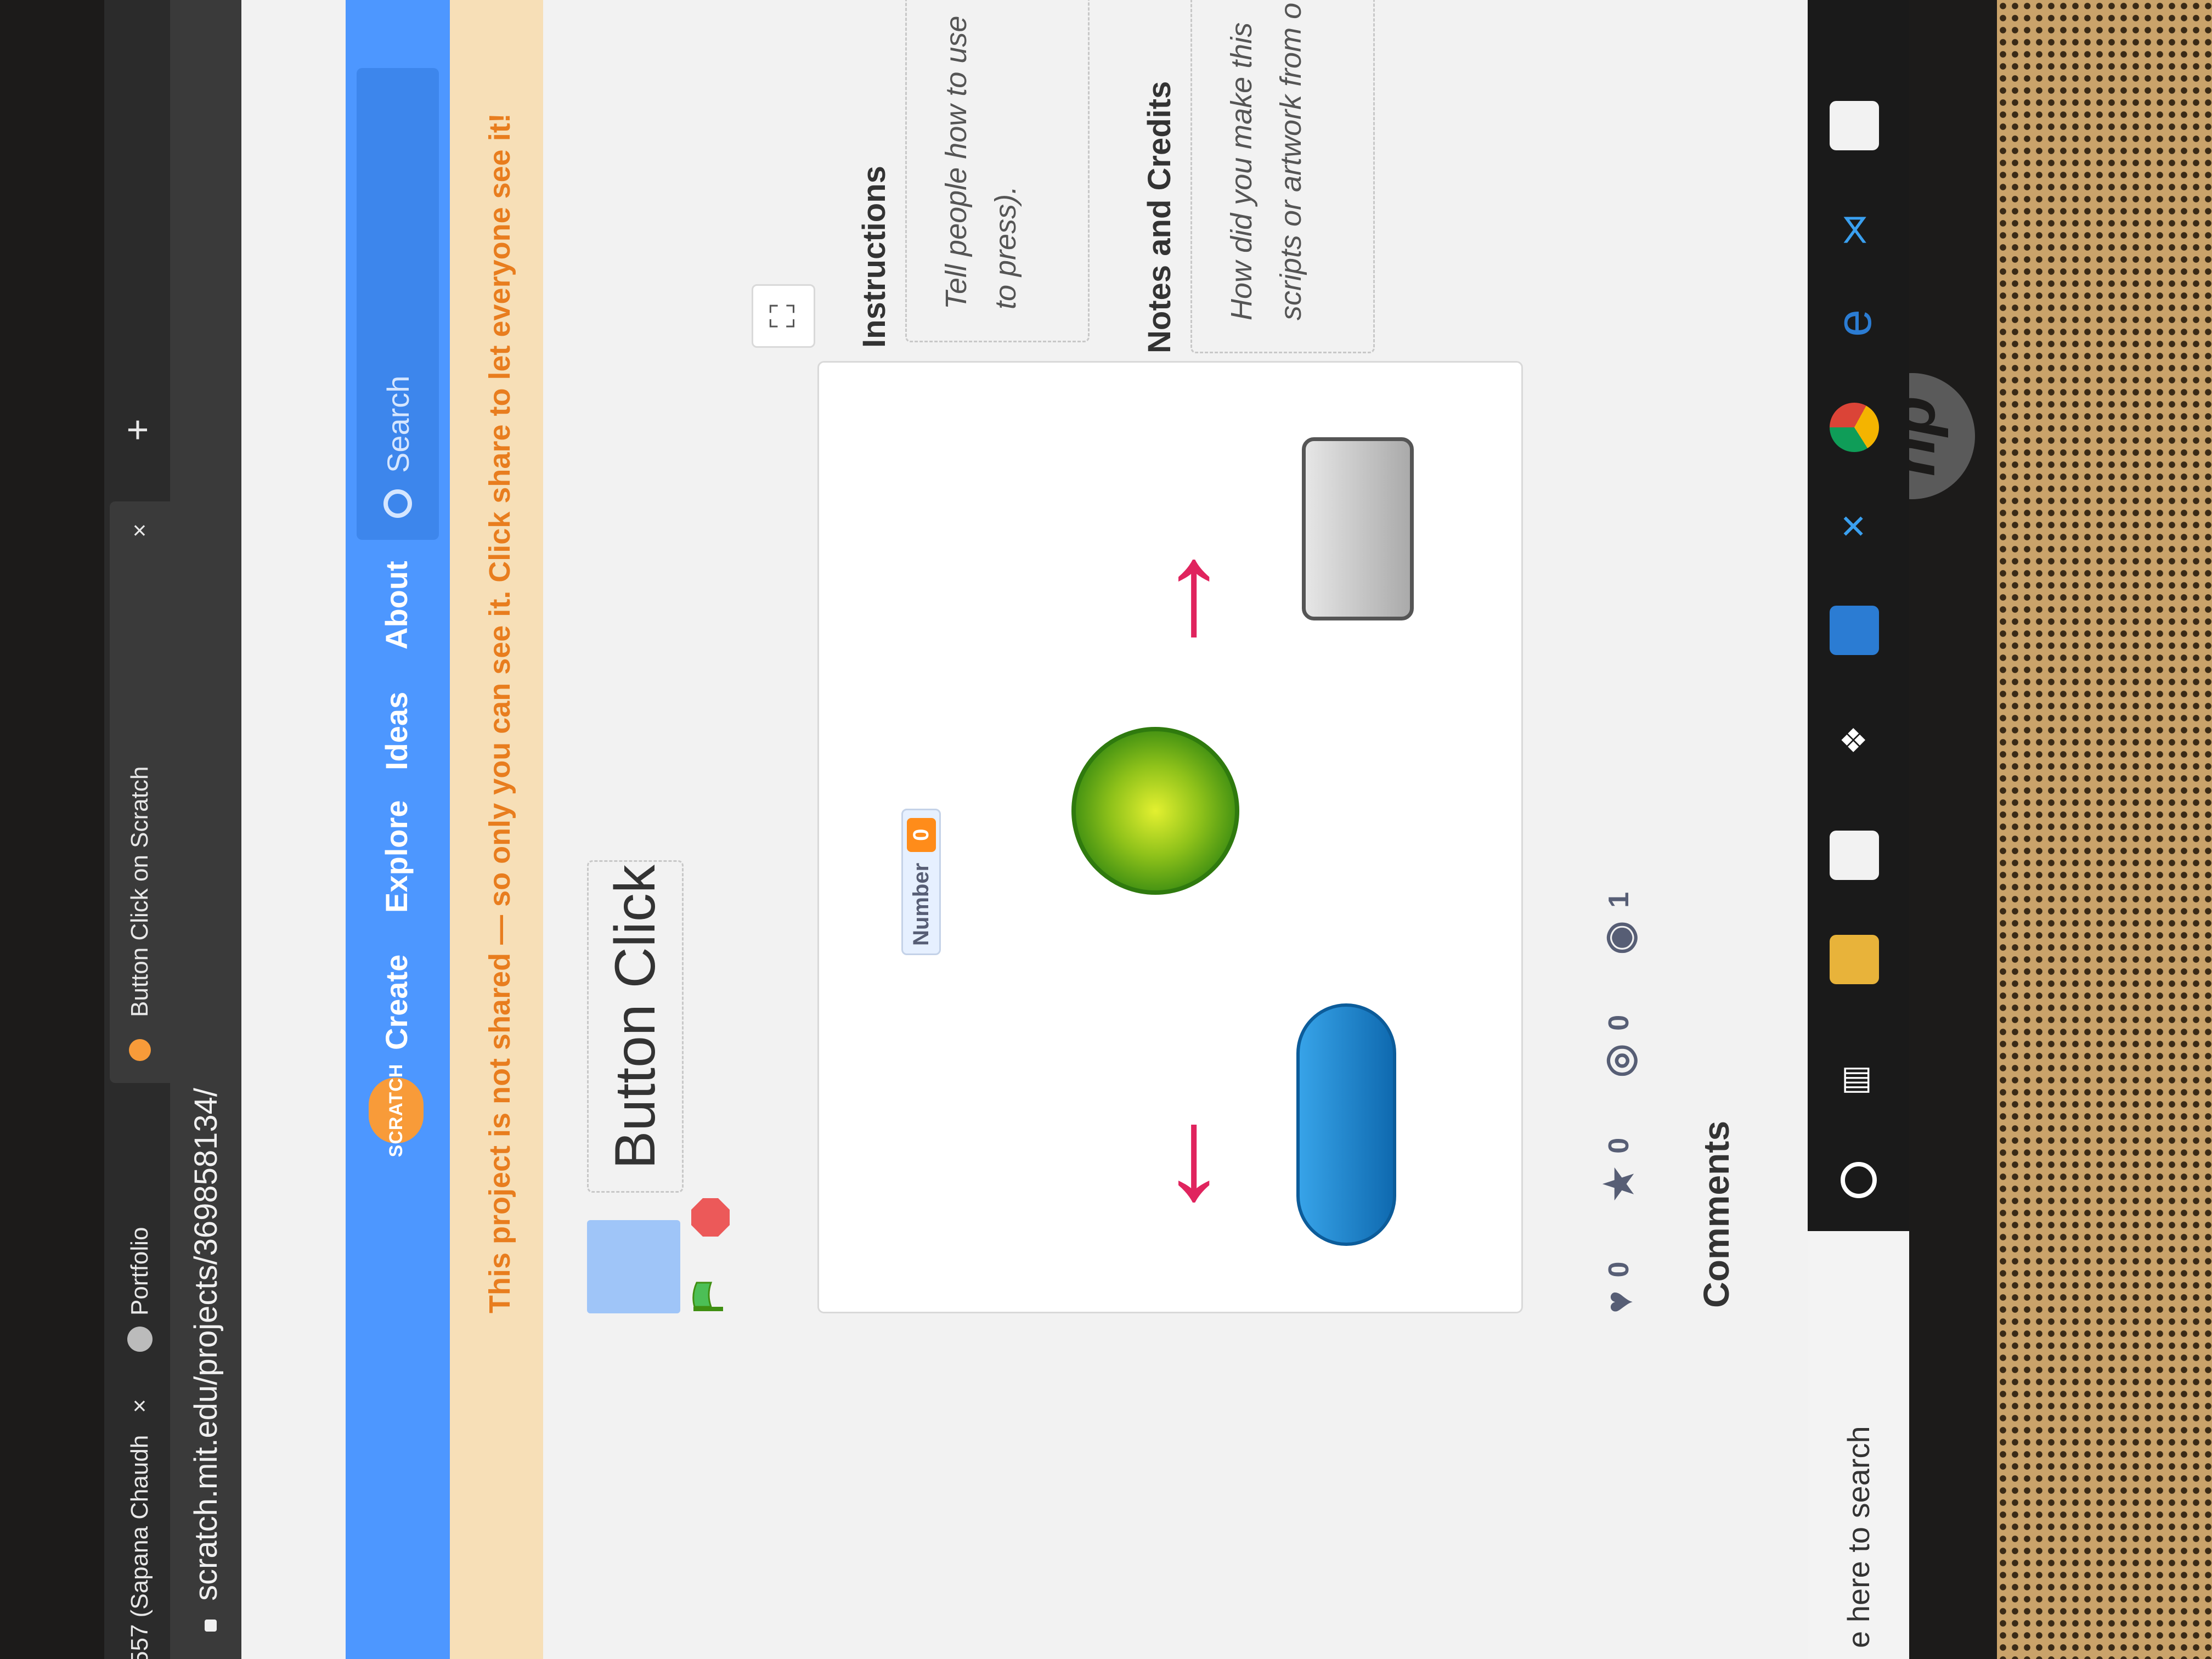 The image size is (2212, 1659). Describe the element at coordinates (634, 1266) in the screenshot. I see `project-thumbnail` at that location.